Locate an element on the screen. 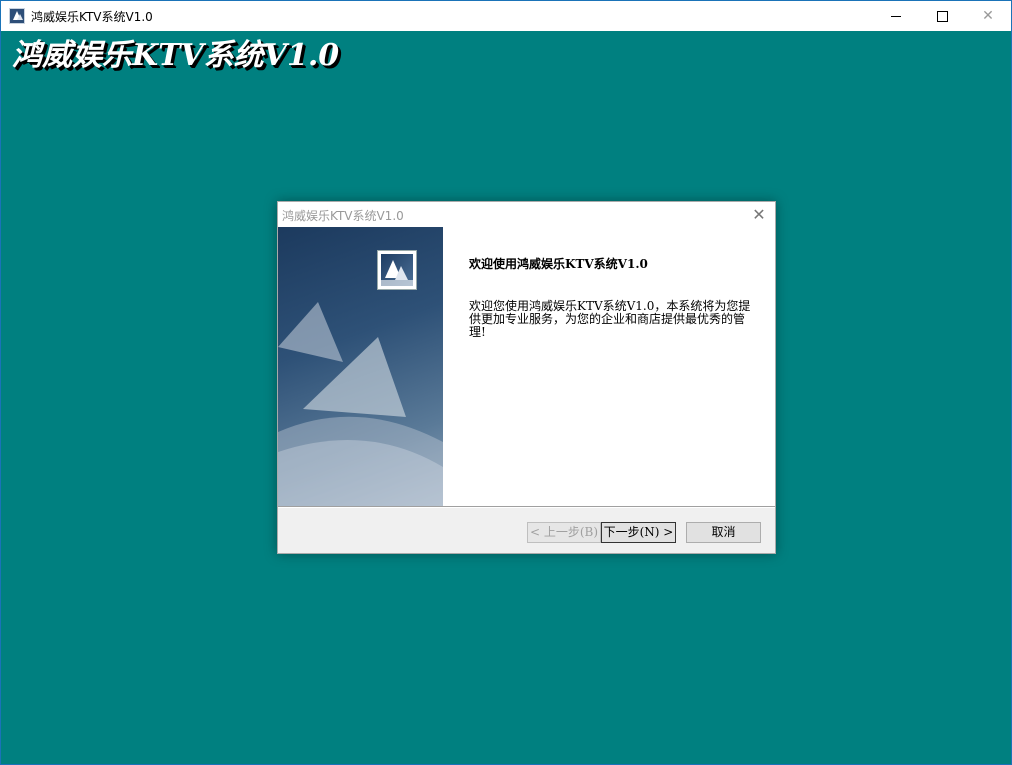  window-controls: ✕ is located at coordinates (942, 16).